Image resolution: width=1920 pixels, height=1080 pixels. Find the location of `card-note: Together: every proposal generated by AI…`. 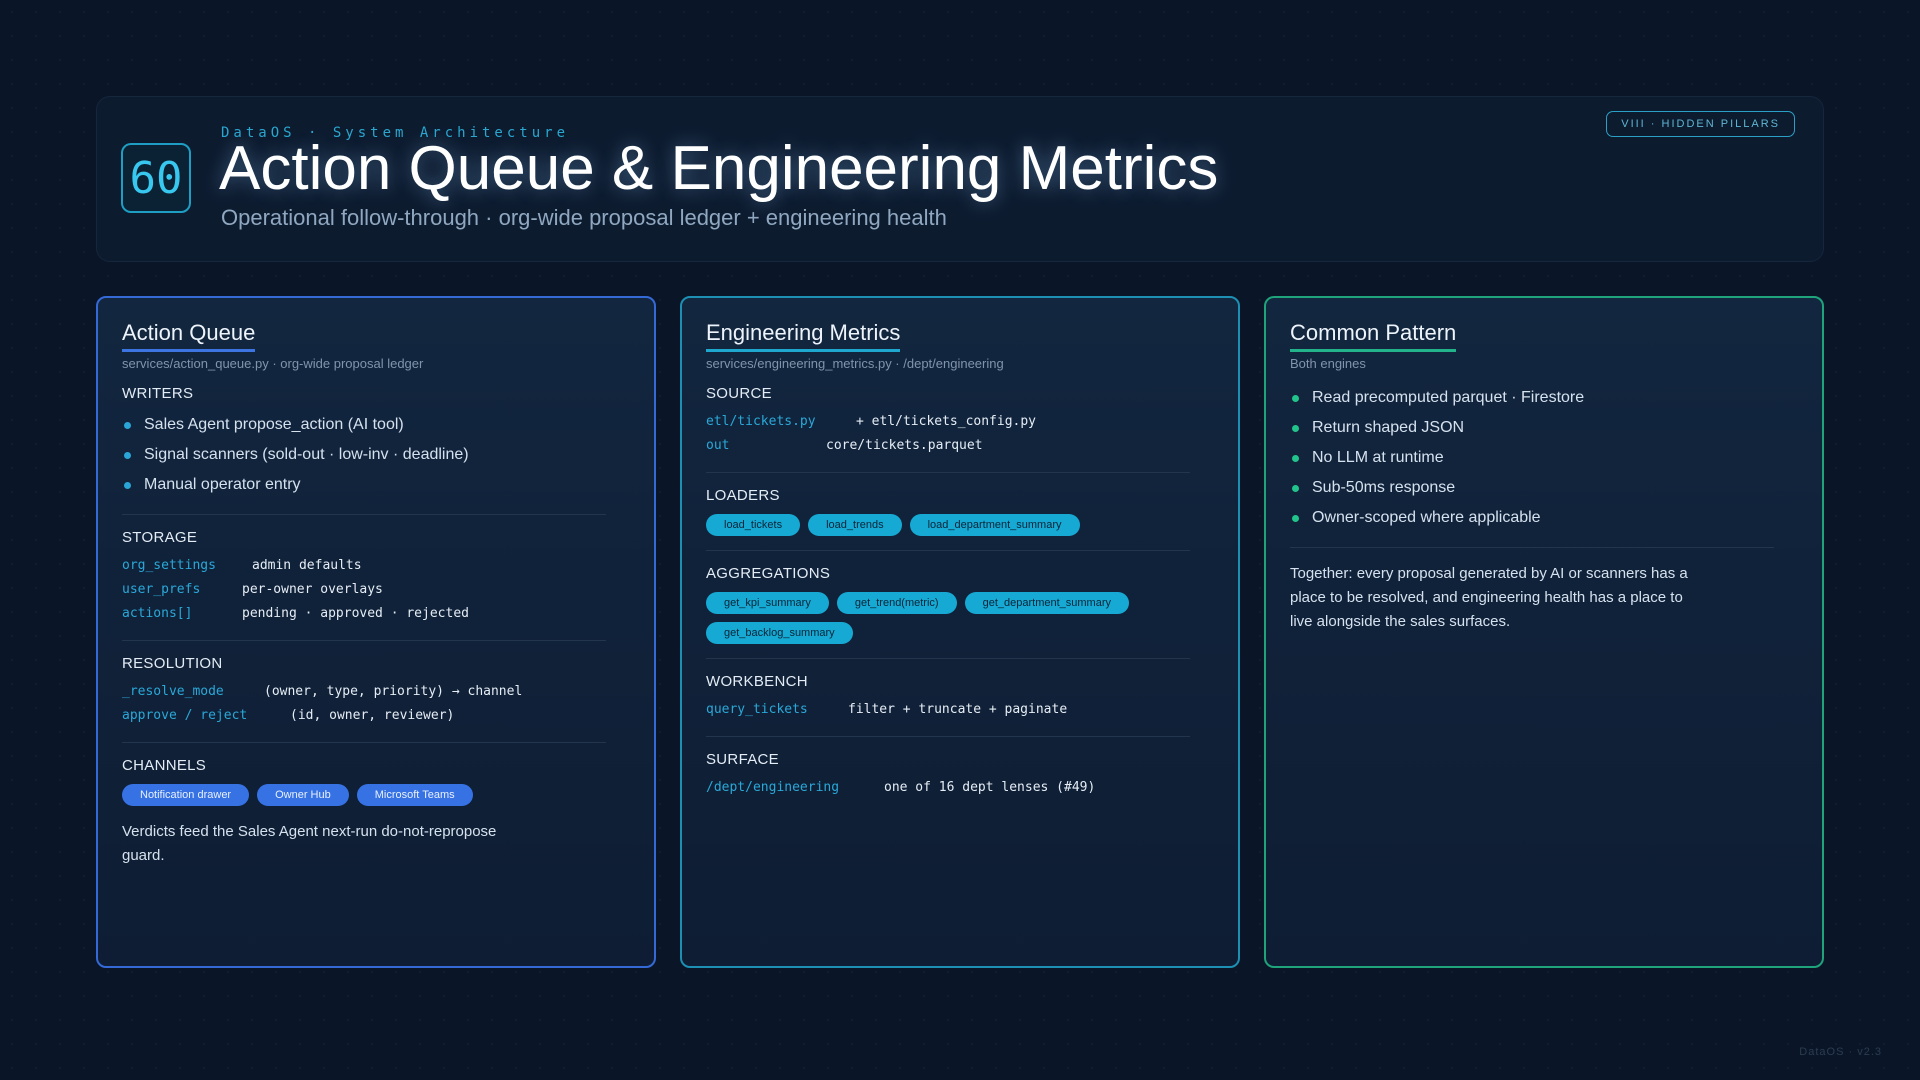

card-note: Together: every proposal generated by AI… is located at coordinates (1489, 597).